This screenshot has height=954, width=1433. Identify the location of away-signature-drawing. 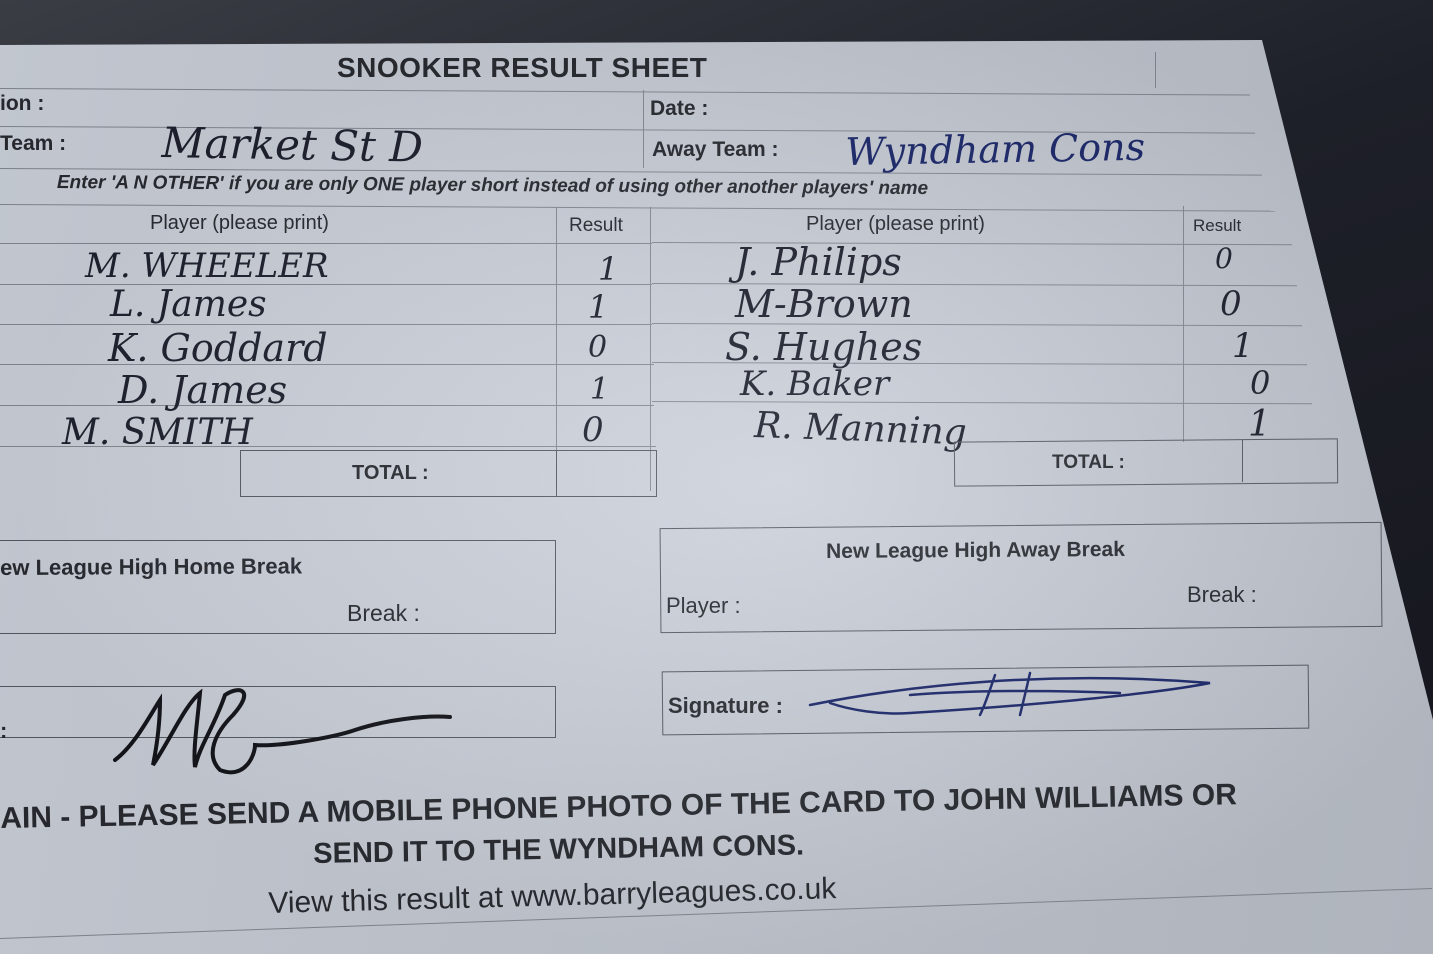
(1009, 694).